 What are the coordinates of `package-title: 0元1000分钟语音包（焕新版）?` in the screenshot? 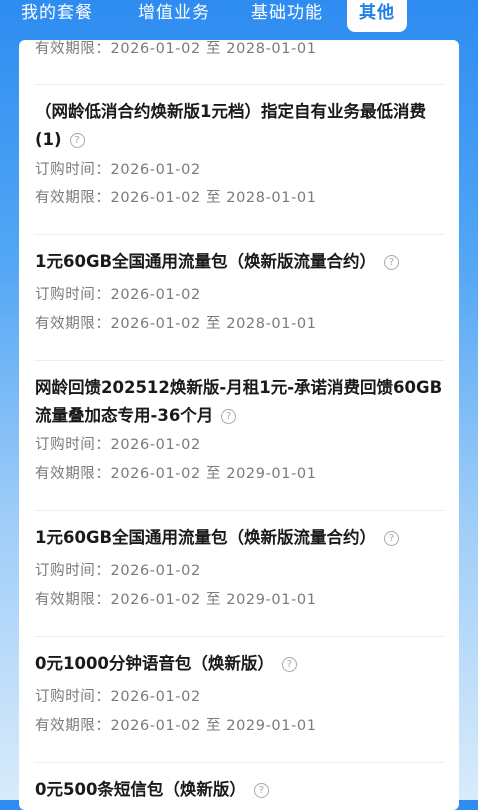 It's located at (240, 664).